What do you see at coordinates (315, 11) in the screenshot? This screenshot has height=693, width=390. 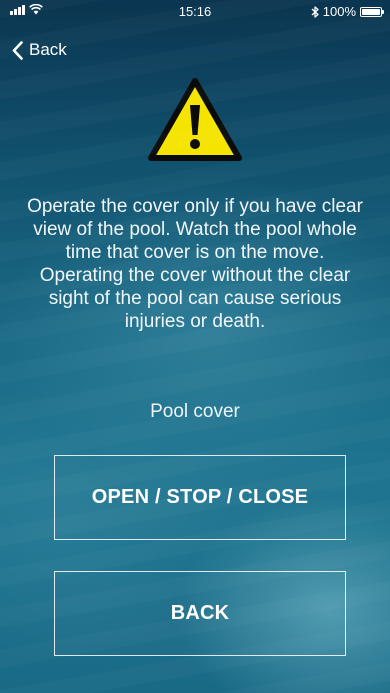 I see `bluetooth-icon` at bounding box center [315, 11].